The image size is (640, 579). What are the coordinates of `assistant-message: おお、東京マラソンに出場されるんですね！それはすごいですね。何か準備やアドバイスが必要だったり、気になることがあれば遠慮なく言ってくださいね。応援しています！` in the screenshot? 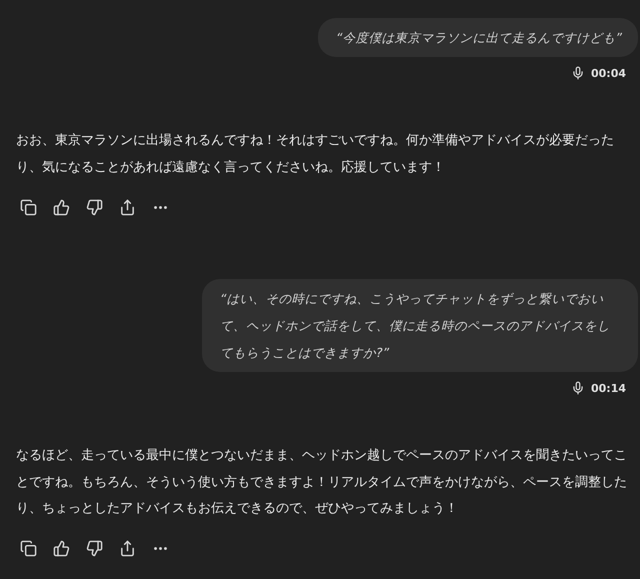 It's located at (315, 154).